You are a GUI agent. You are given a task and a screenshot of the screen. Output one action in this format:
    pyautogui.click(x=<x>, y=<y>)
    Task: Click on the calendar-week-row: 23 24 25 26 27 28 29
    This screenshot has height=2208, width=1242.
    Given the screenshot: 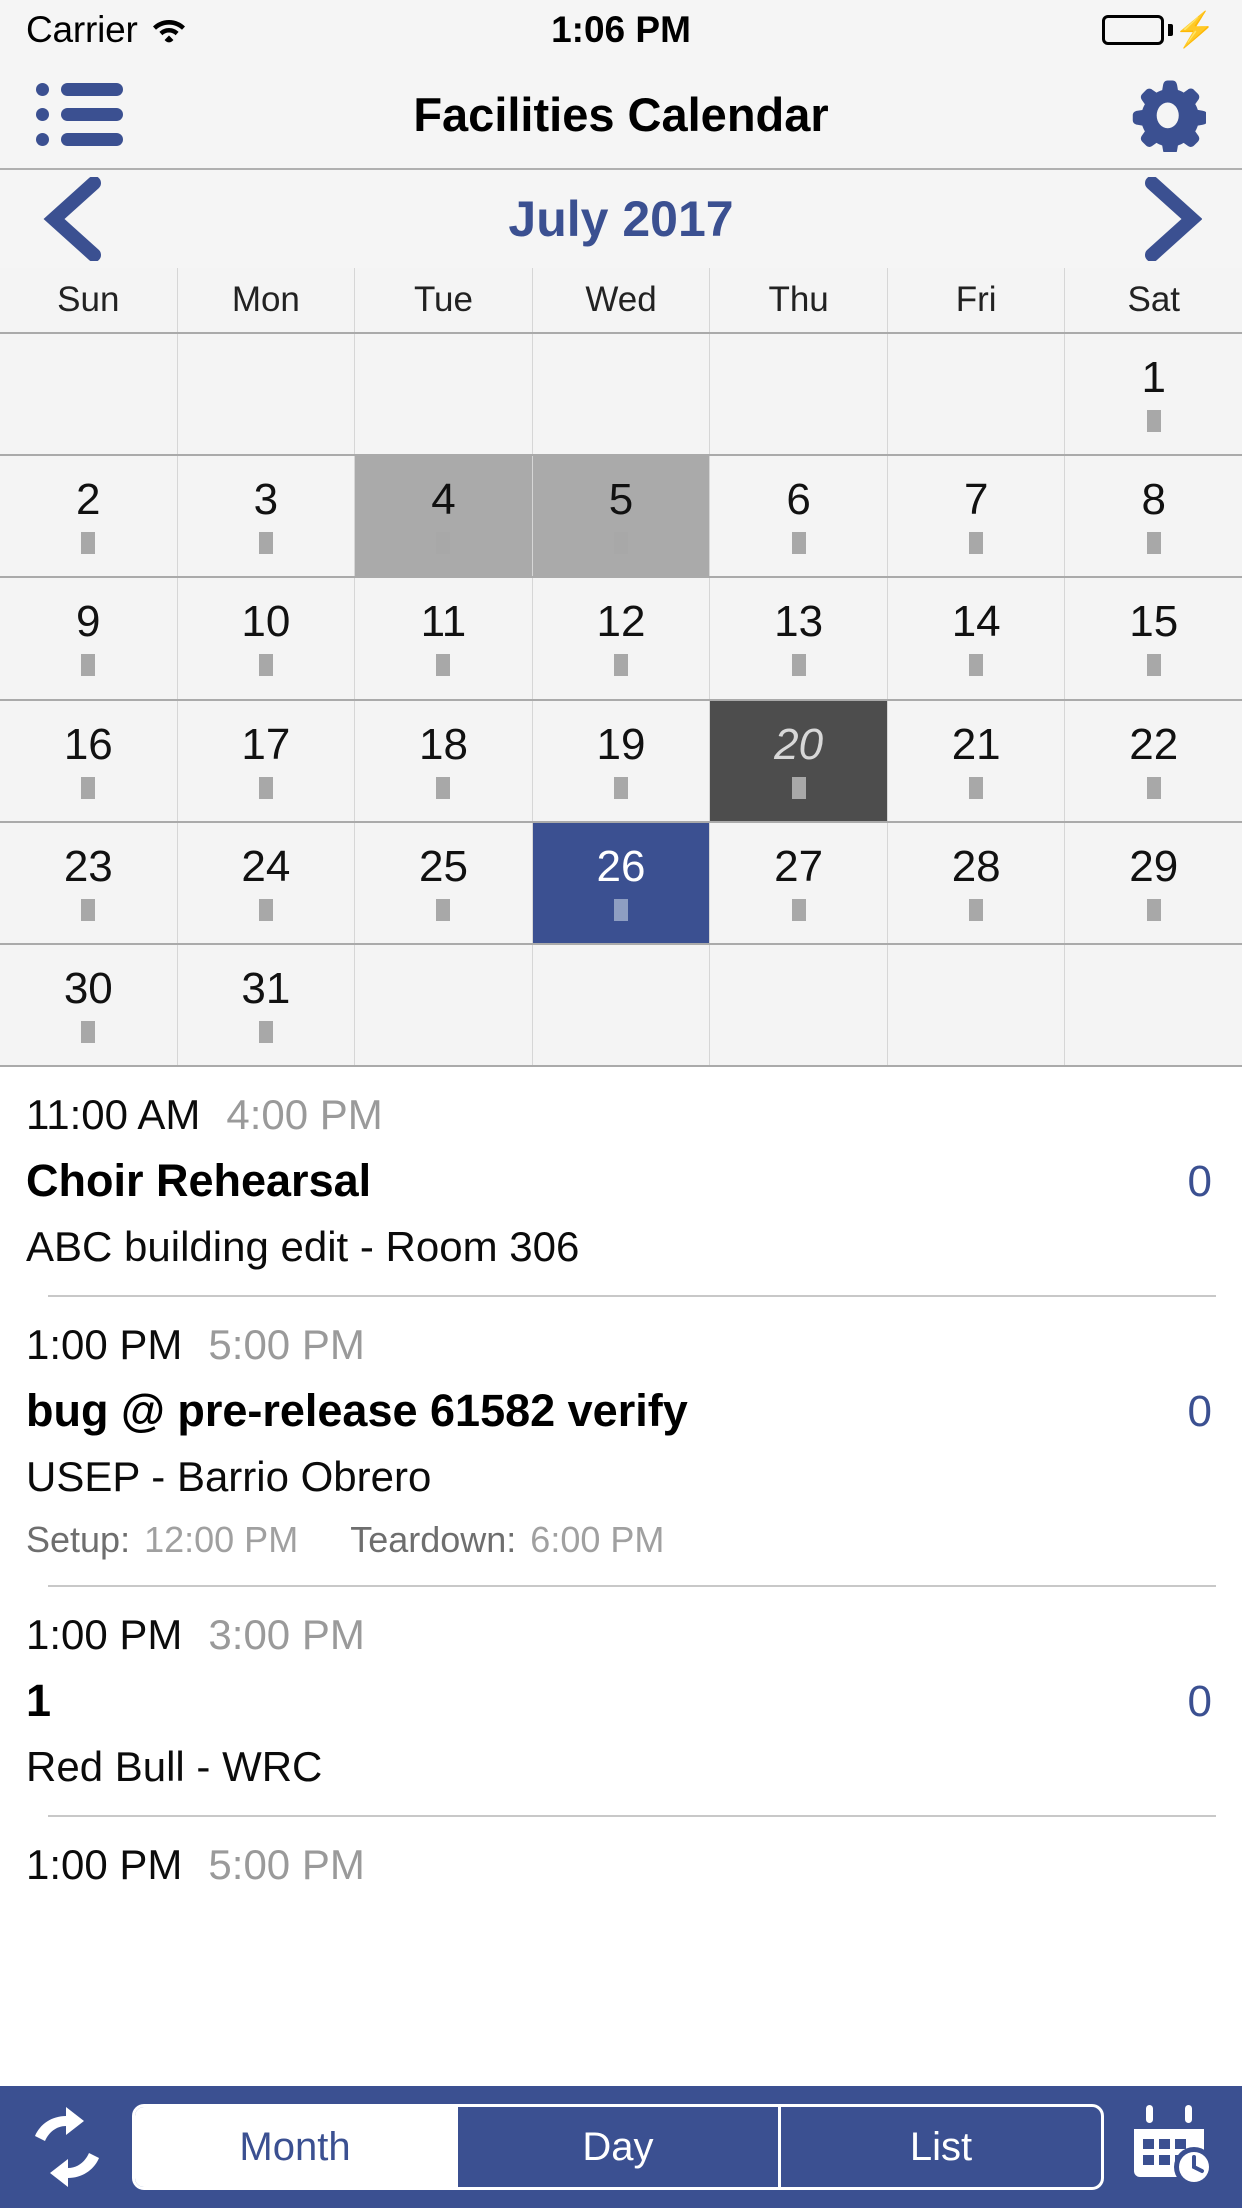 What is the action you would take?
    pyautogui.click(x=621, y=883)
    